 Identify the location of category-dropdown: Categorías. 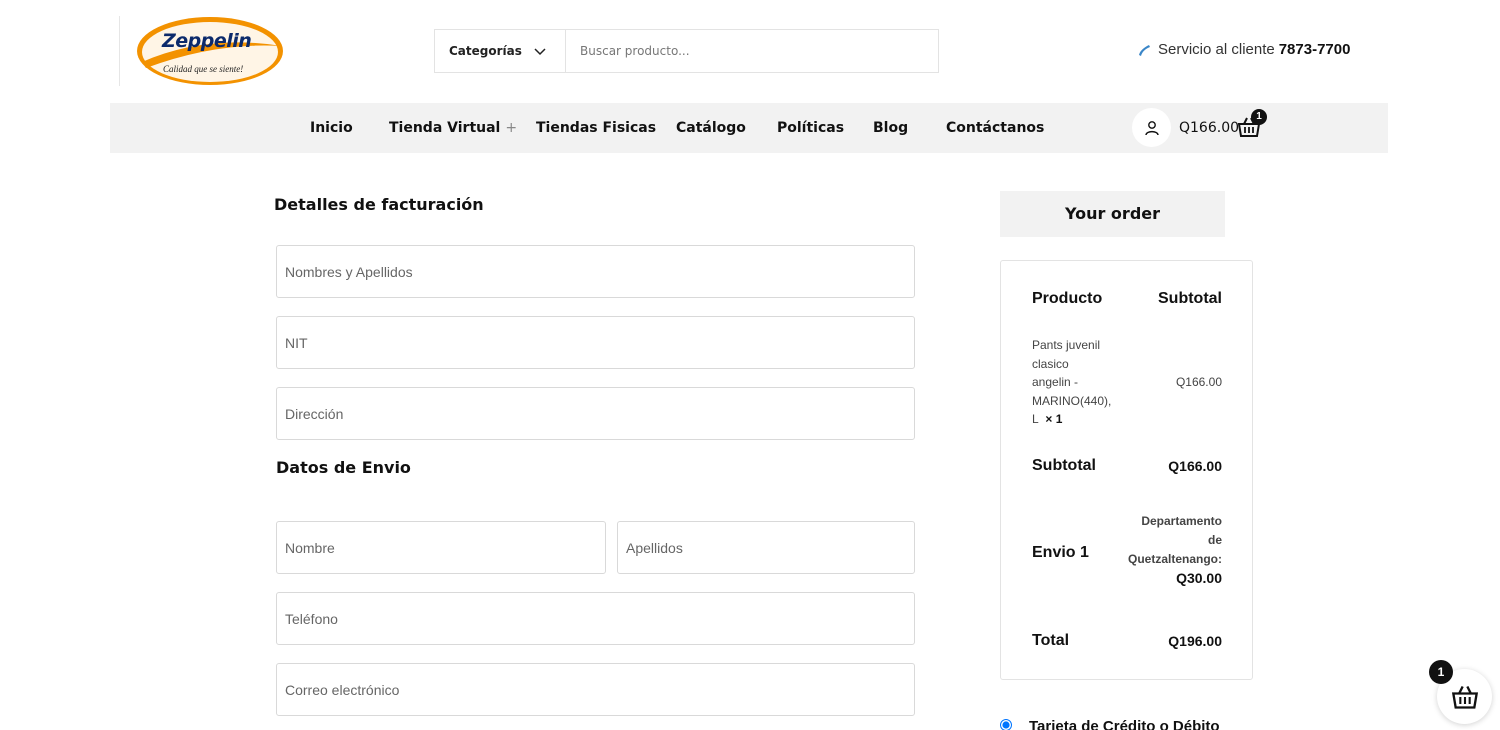
(500, 51).